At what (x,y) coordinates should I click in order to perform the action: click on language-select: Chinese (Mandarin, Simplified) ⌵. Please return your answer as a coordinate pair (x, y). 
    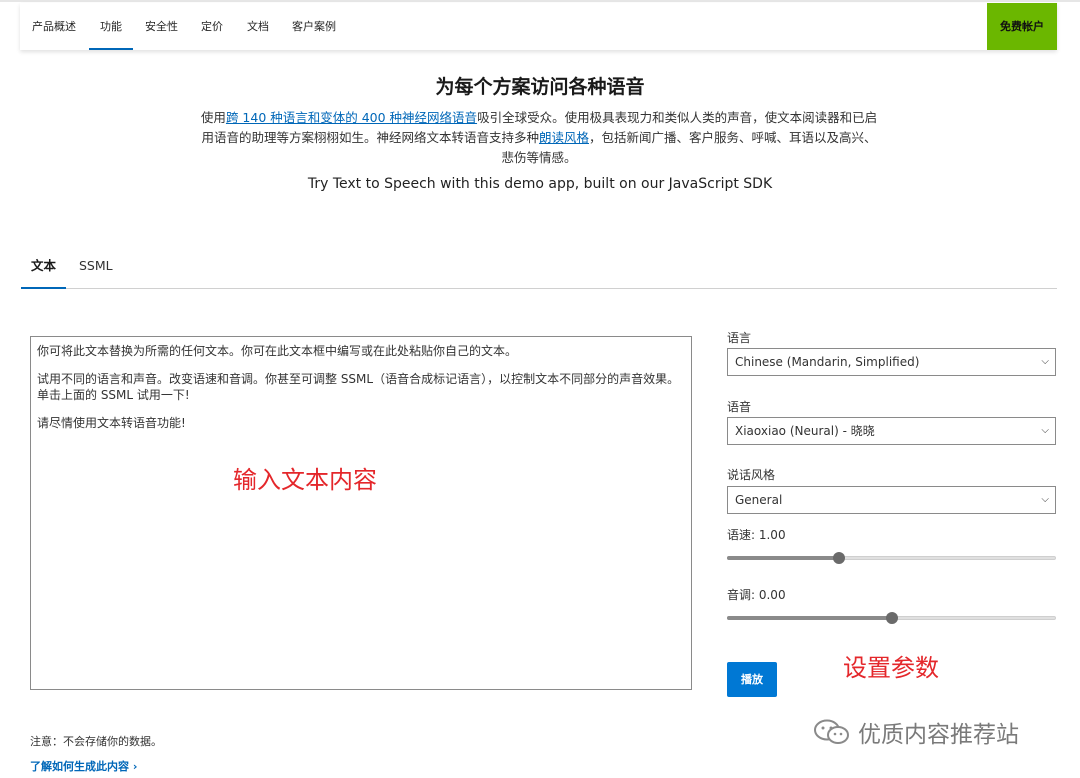
    Looking at the image, I should click on (891, 362).